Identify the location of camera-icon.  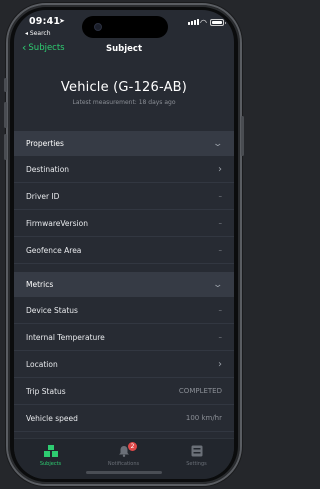
(98, 27).